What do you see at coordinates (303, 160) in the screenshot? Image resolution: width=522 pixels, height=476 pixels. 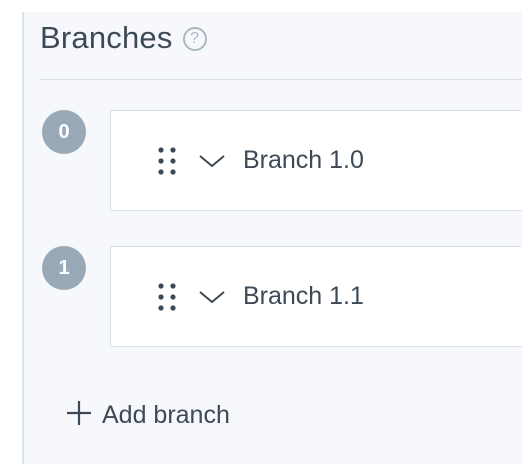 I see `branch-label: Branch 1.0` at bounding box center [303, 160].